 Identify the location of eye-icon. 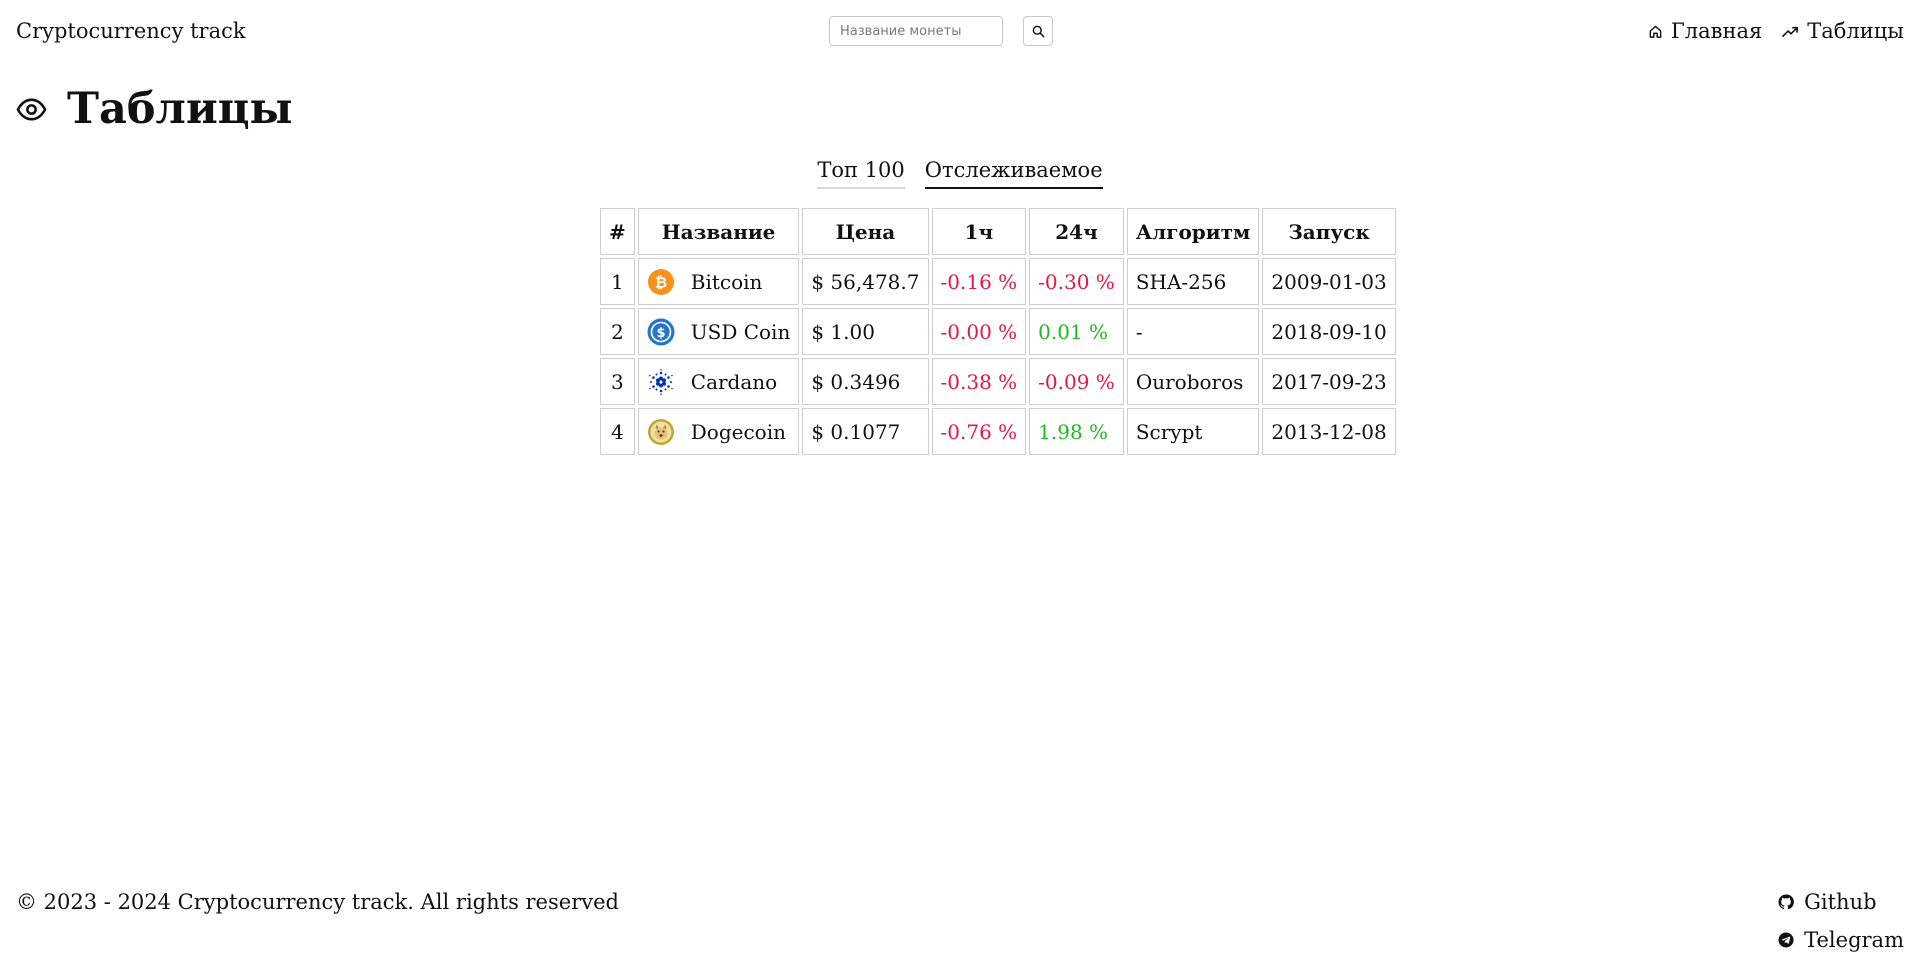
(31, 109).